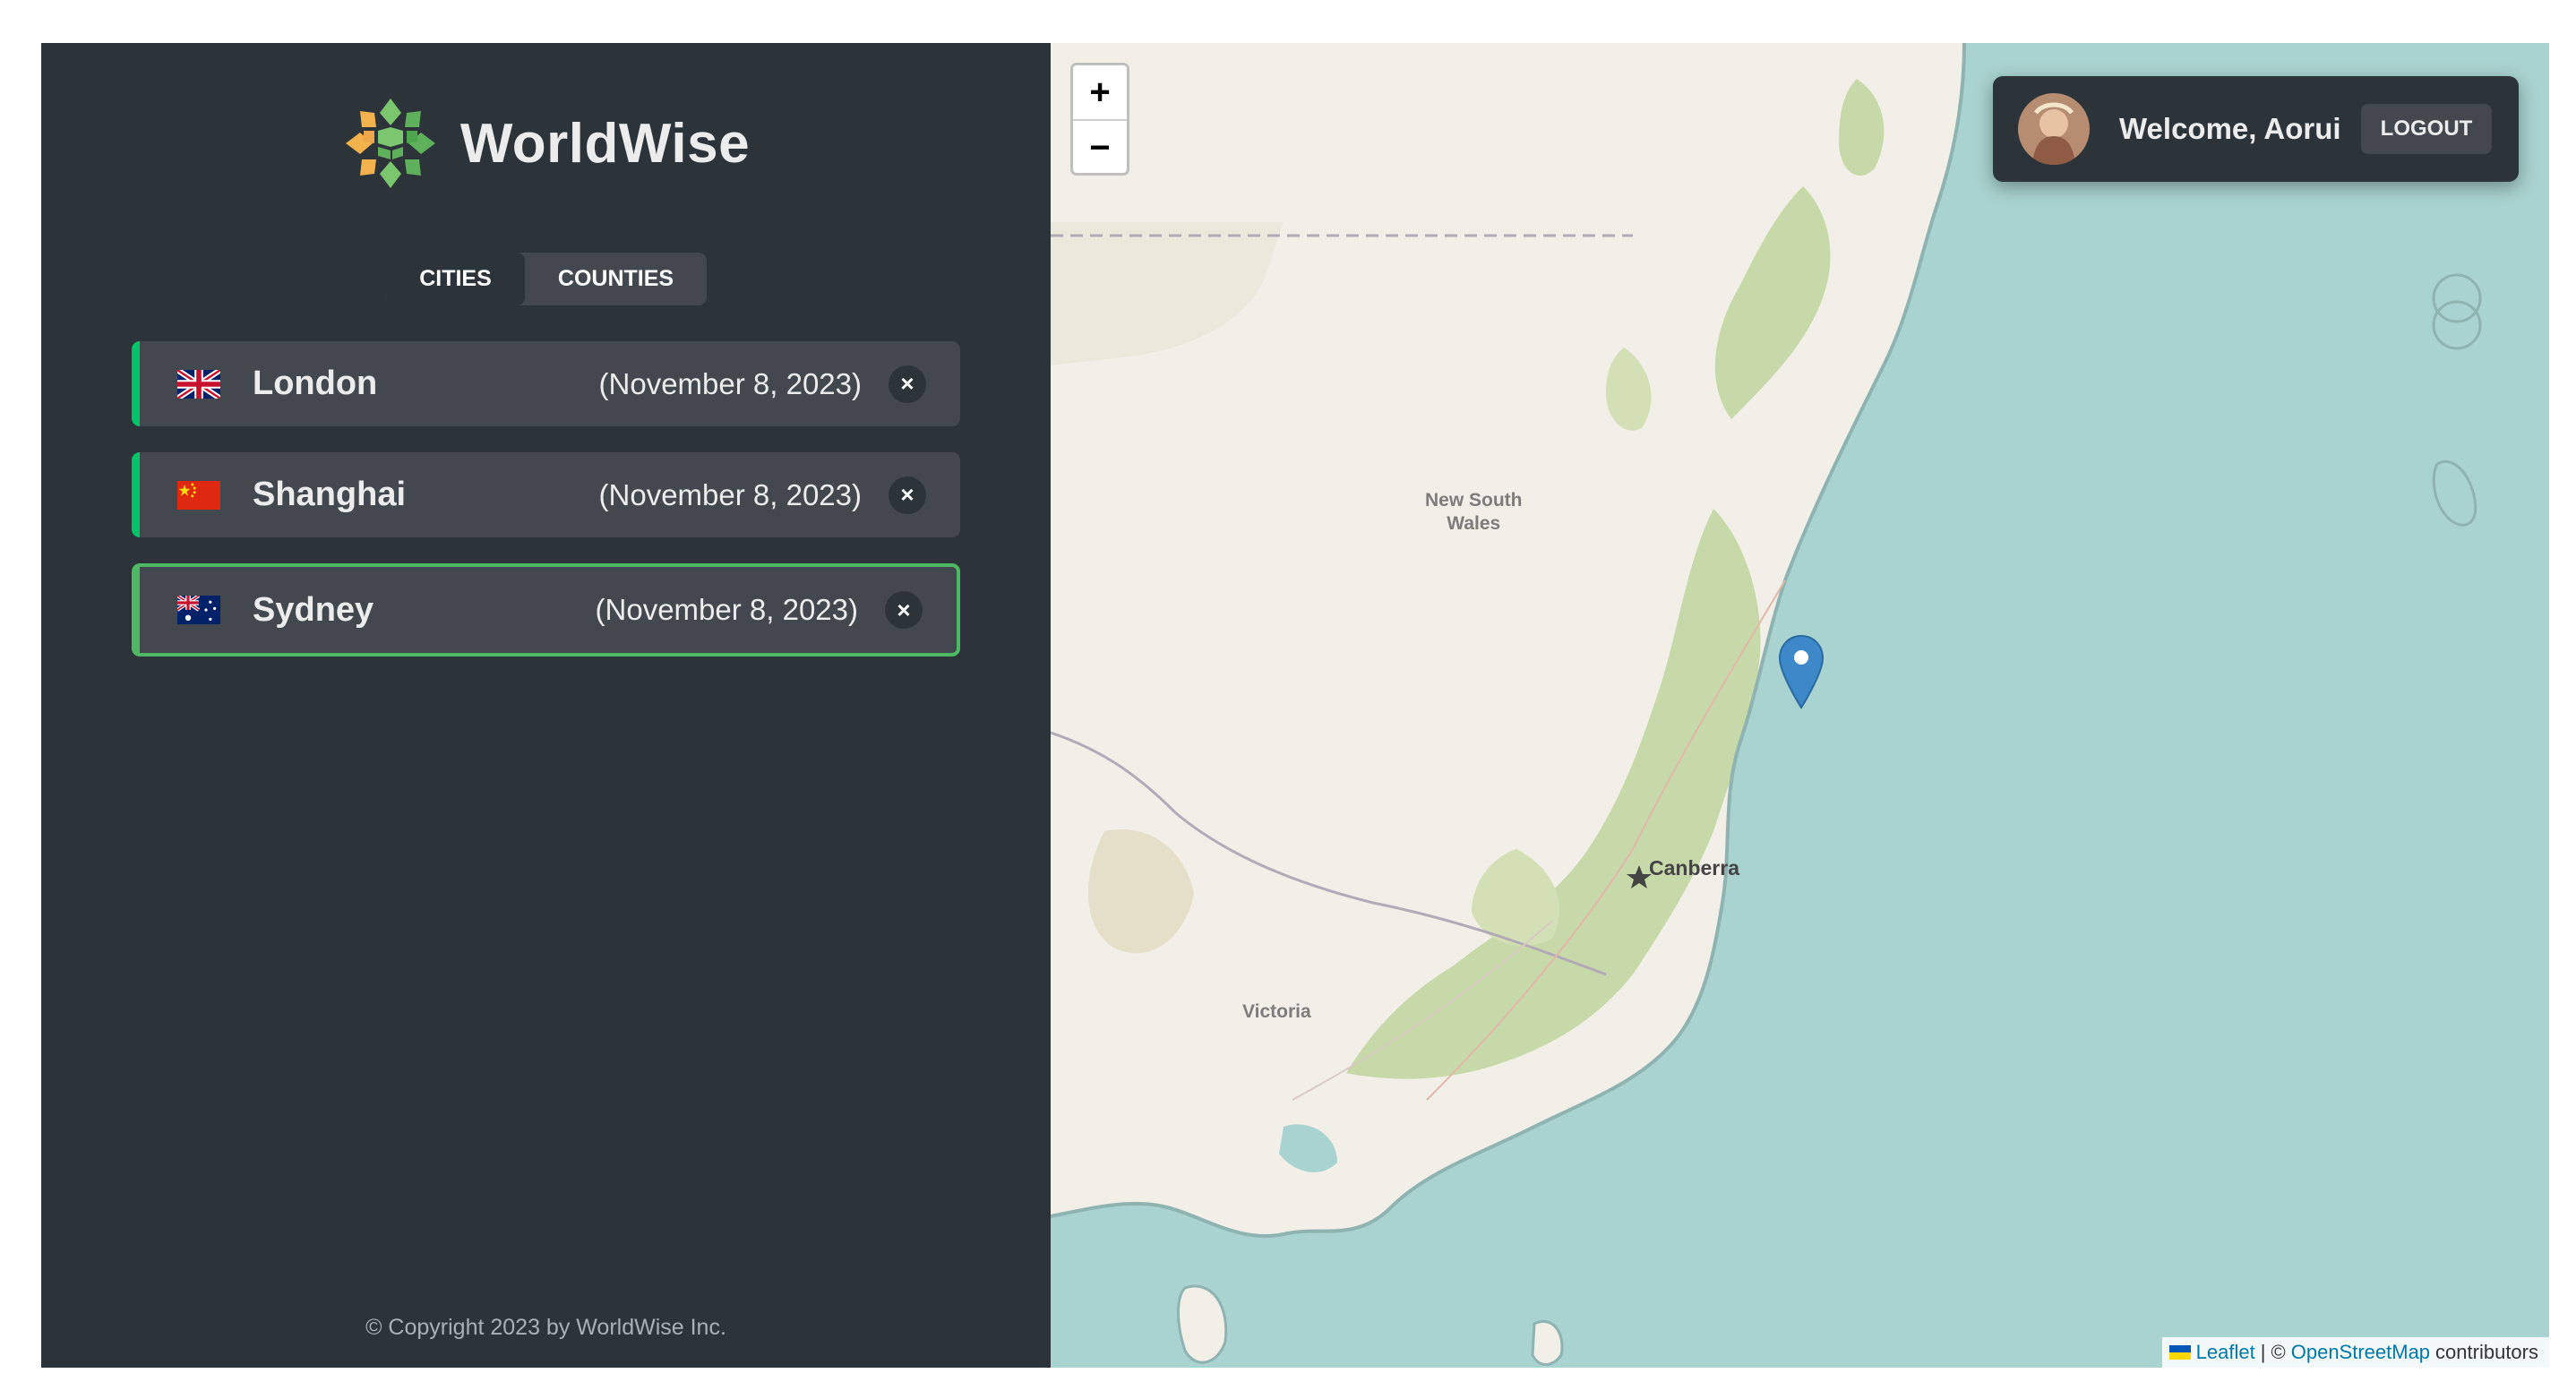  Describe the element at coordinates (2360, 1352) in the screenshot. I see `openstreetmap-link: OpenStreetMap` at that location.